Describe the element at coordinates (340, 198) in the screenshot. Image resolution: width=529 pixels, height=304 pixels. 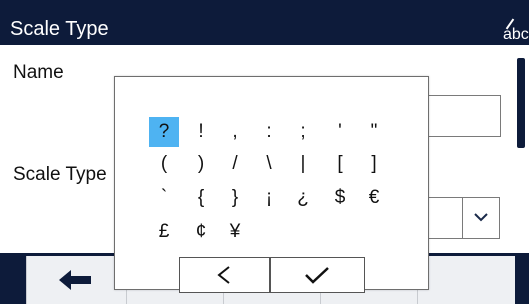
I see `char-key: $` at that location.